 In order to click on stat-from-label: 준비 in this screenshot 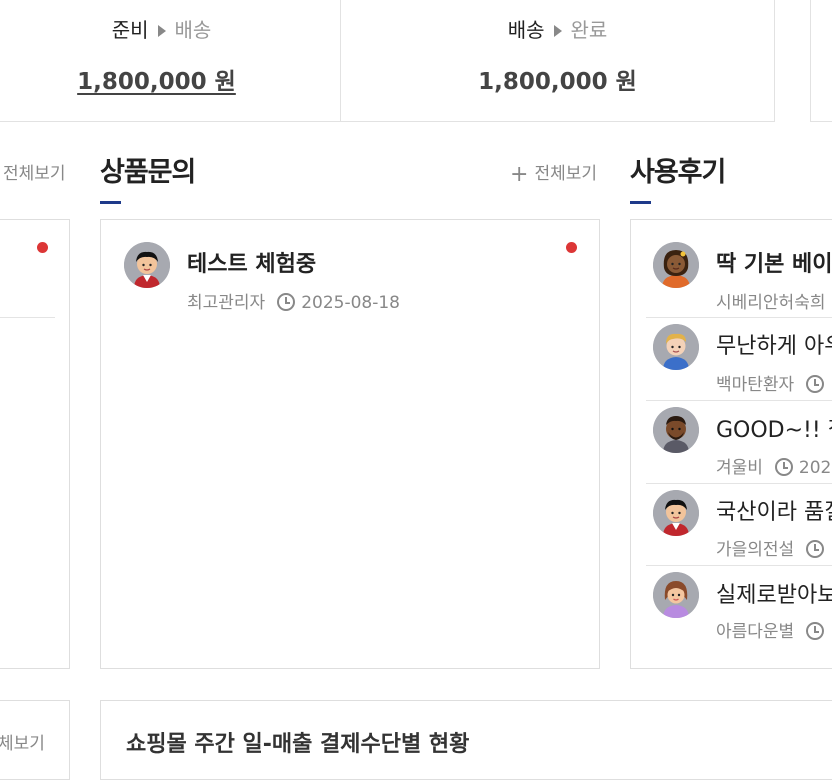, I will do `click(130, 30)`.